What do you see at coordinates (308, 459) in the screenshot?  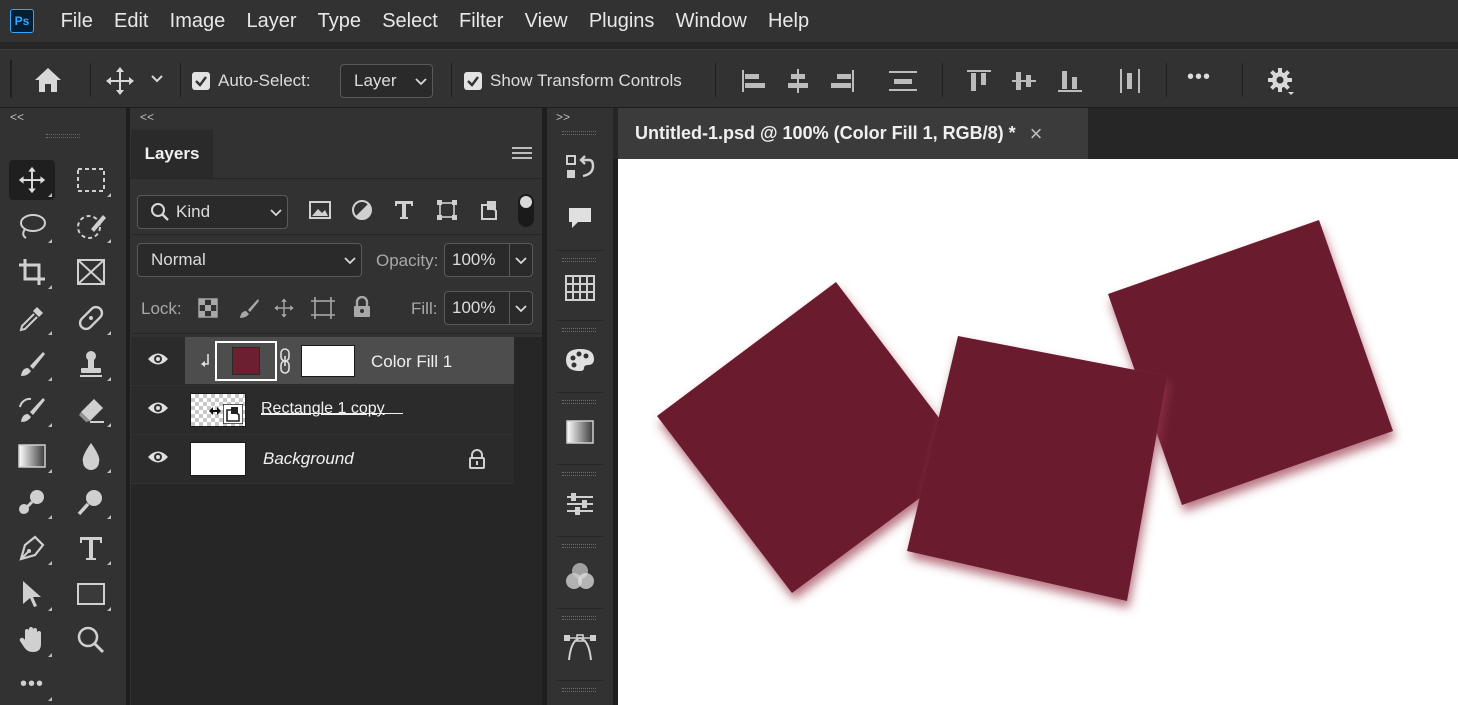 I see `layer-name-background: Background` at bounding box center [308, 459].